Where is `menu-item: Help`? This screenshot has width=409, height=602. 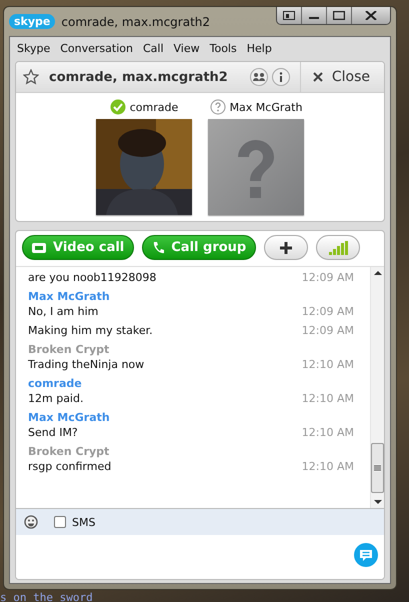
menu-item: Help is located at coordinates (259, 48).